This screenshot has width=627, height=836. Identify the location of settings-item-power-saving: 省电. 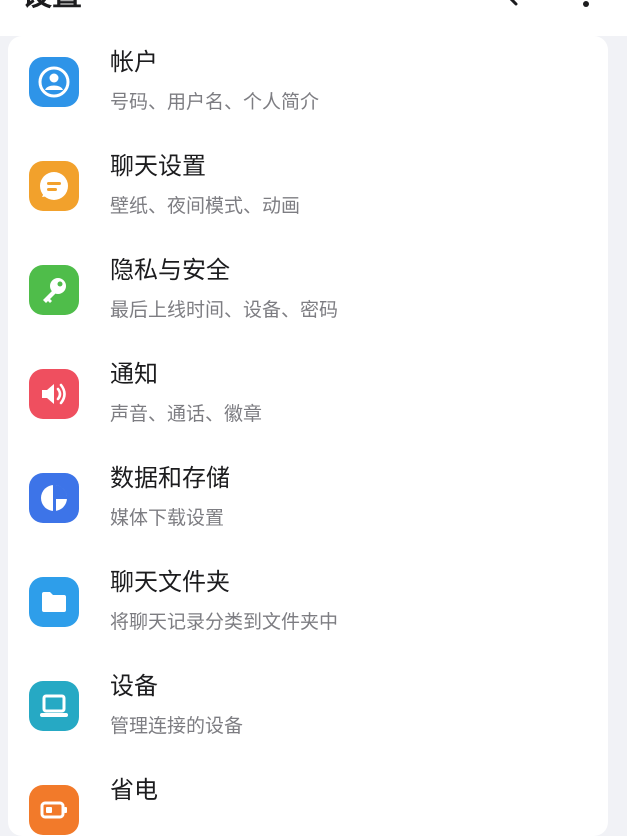
(308, 800).